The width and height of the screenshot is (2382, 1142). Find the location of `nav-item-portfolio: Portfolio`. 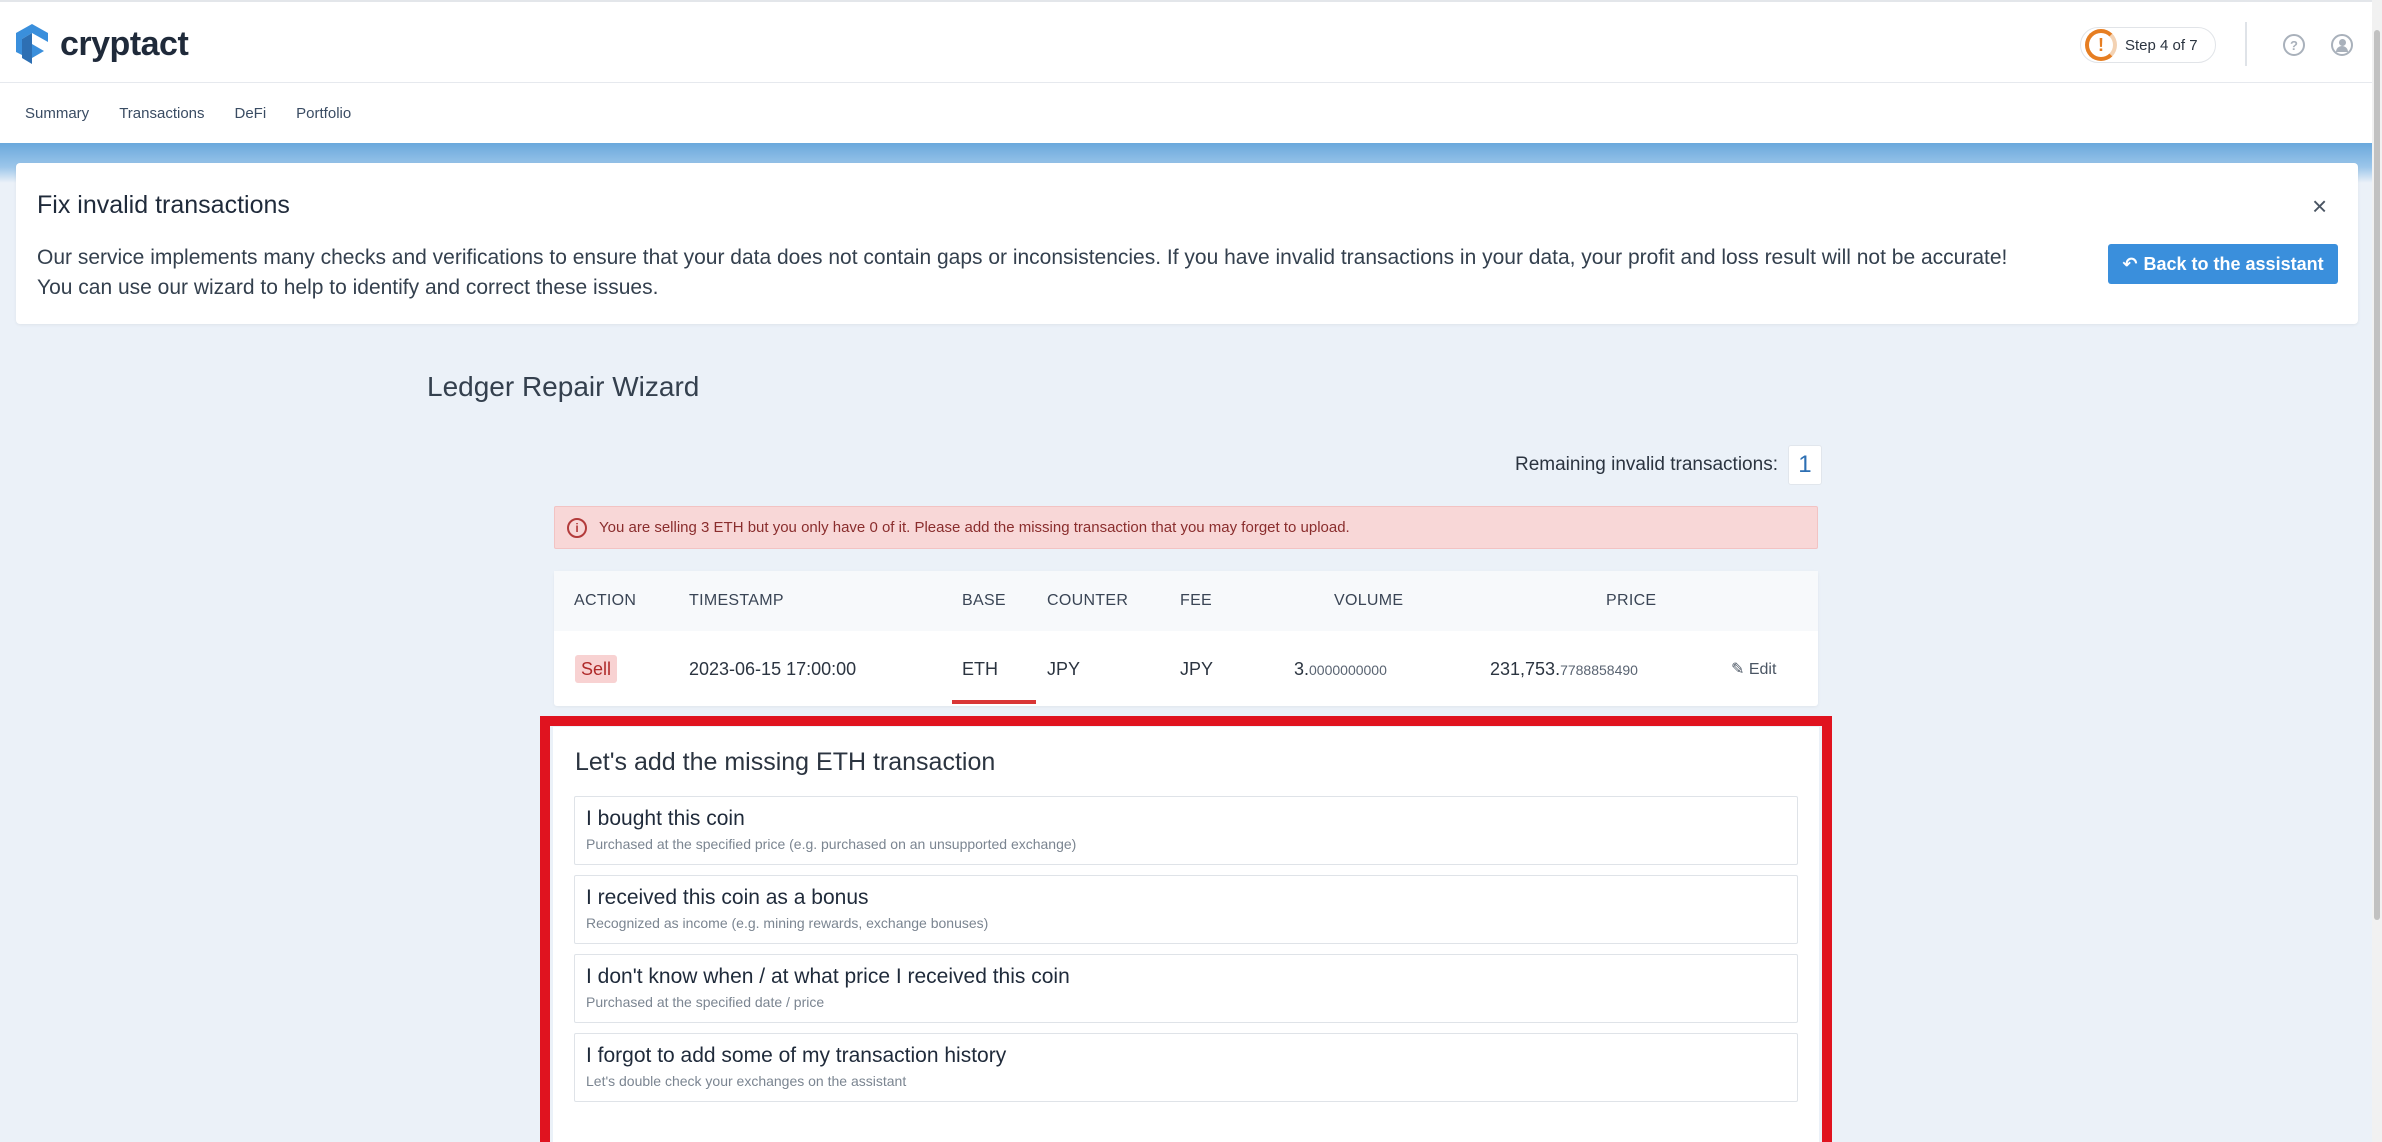

nav-item-portfolio: Portfolio is located at coordinates (323, 113).